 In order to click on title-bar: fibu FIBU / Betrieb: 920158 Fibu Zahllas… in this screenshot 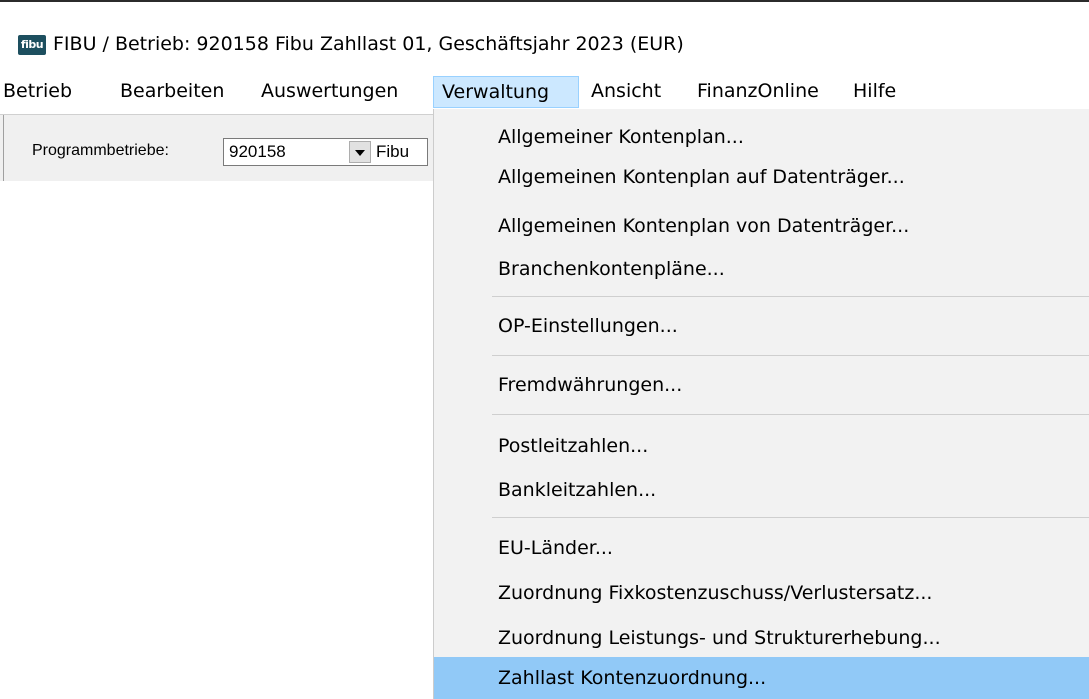, I will do `click(544, 39)`.